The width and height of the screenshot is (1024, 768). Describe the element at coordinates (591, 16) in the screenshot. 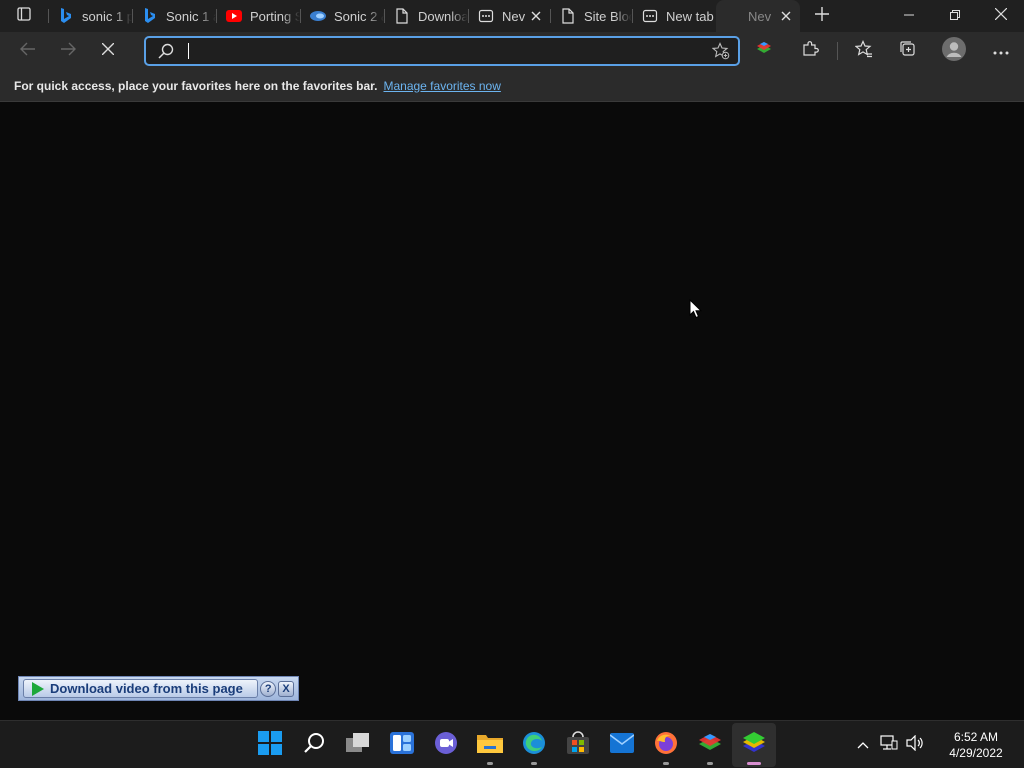

I see `tab: Site Bloc` at that location.